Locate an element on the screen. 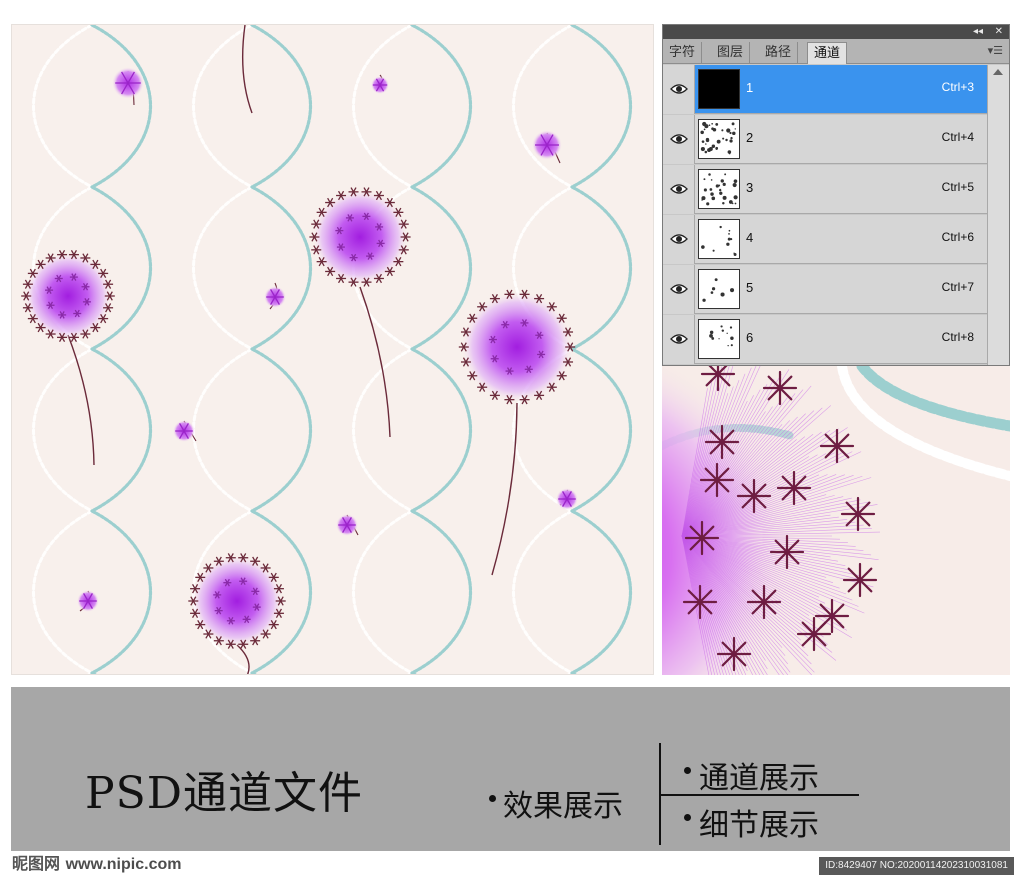 The image size is (1024, 877). channel-name: 4 is located at coordinates (750, 237).